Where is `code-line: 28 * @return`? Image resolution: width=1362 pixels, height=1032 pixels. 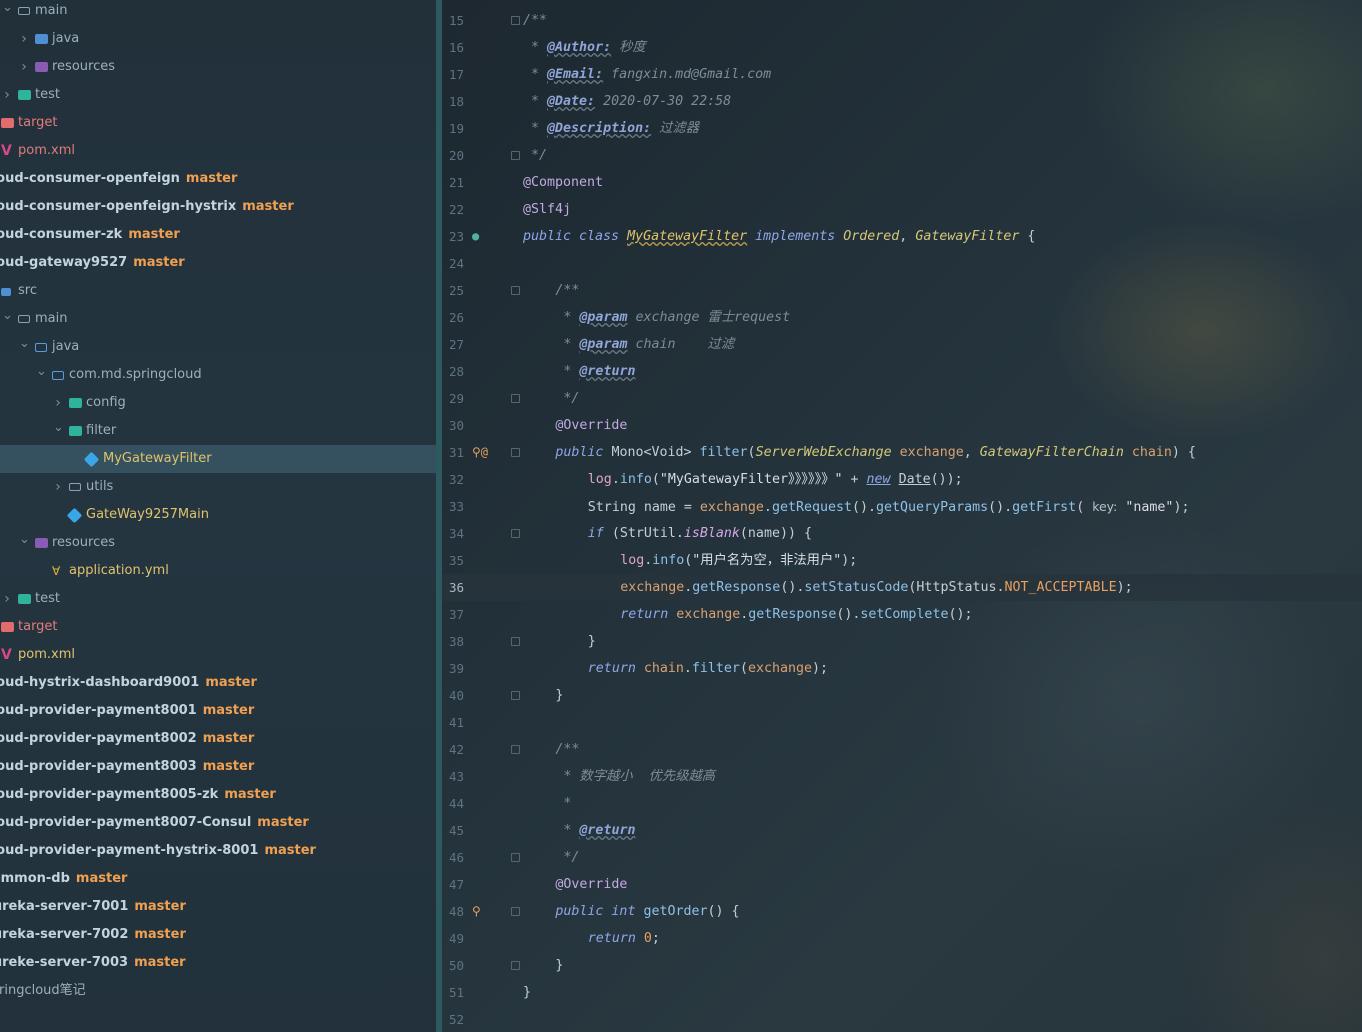
code-line: 28 * @return is located at coordinates (902, 371).